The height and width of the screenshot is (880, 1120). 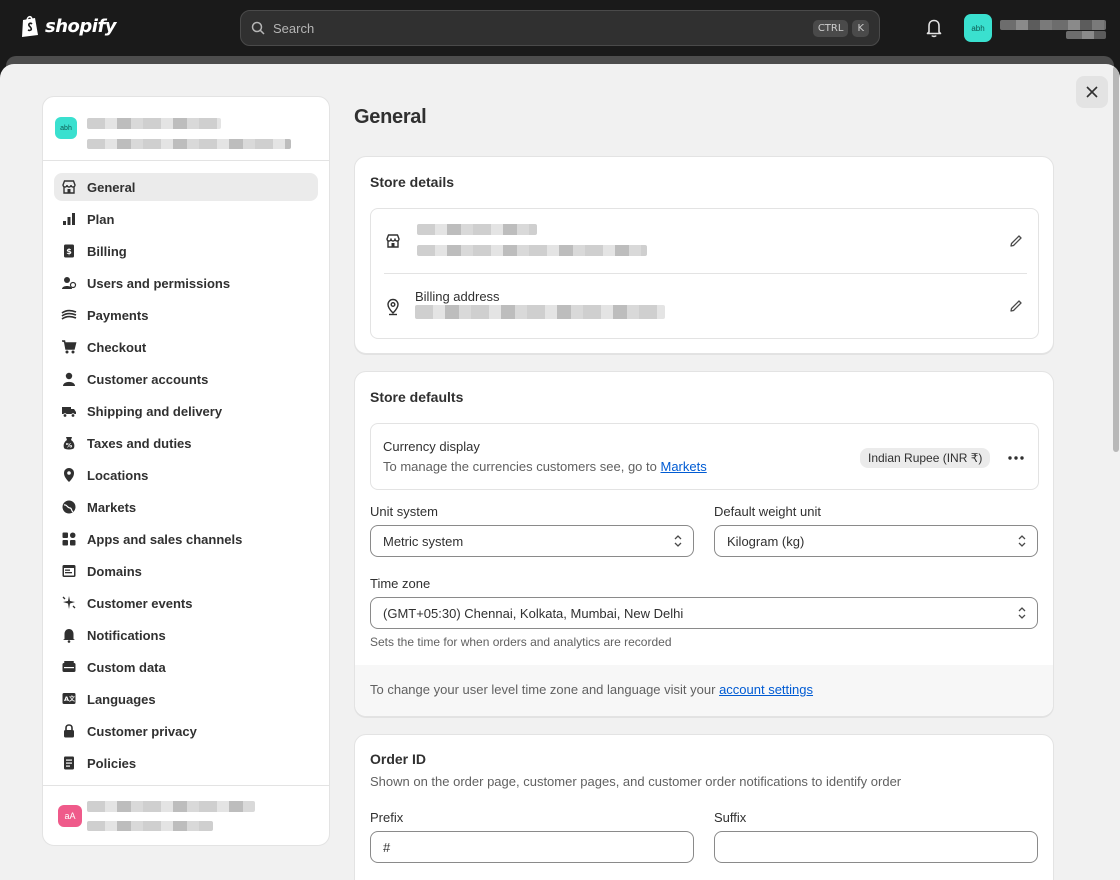 I want to click on sidebar-item-customer-events: Customer events, so click(x=186, y=603).